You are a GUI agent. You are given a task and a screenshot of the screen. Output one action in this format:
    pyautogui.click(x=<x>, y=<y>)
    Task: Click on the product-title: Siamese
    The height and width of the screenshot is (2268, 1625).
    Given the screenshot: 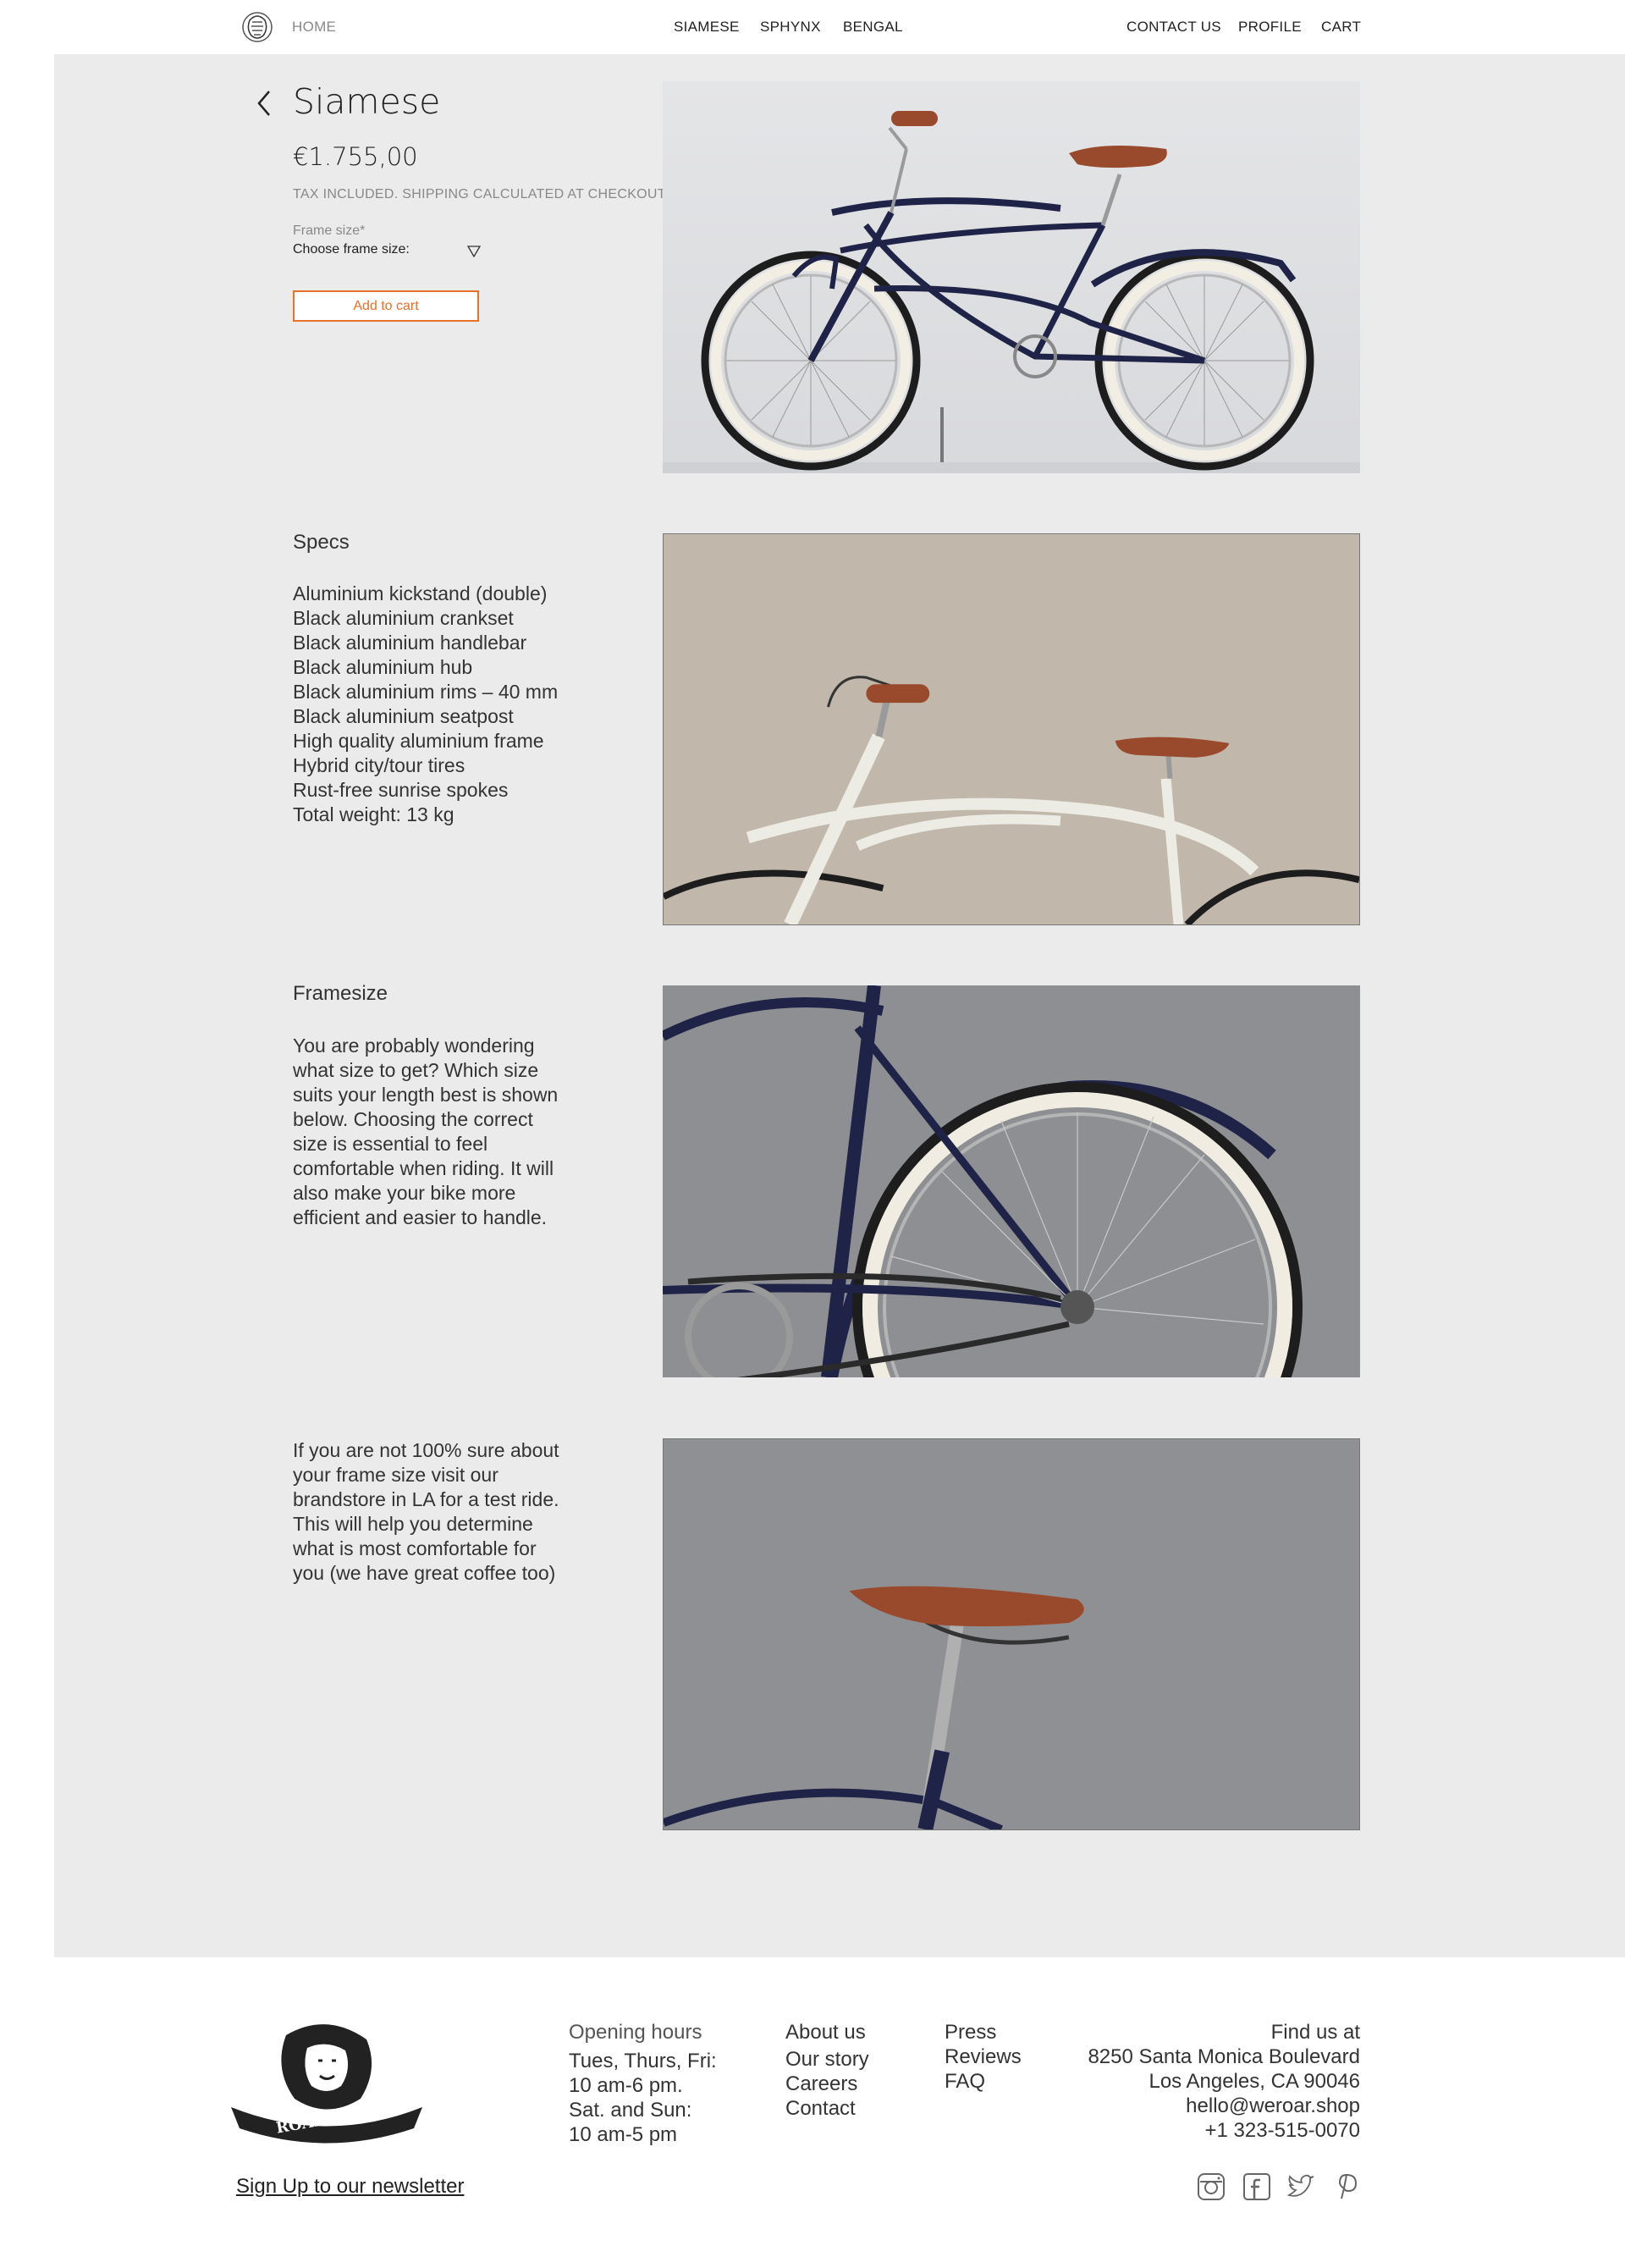 What is the action you would take?
    pyautogui.click(x=367, y=101)
    